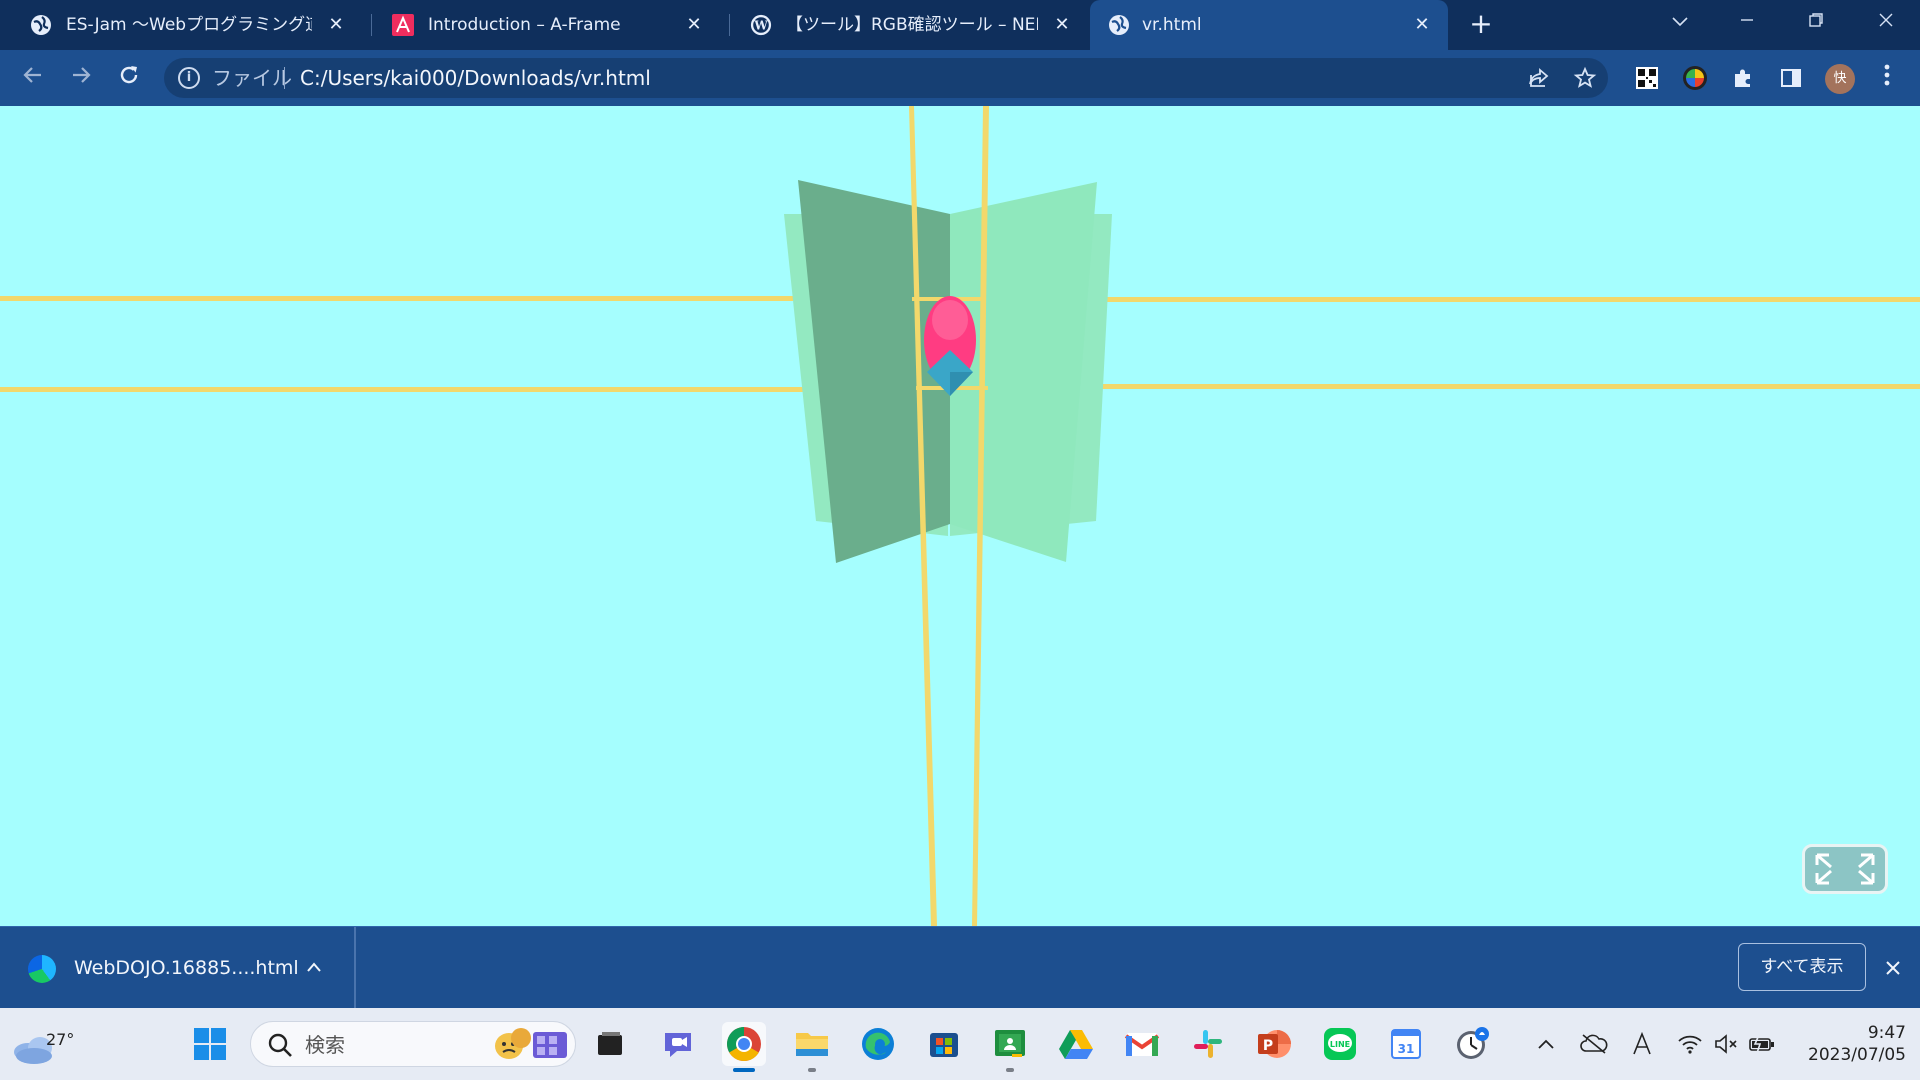 Image resolution: width=1920 pixels, height=1080 pixels. I want to click on clock-time: 9:47, so click(1886, 1033).